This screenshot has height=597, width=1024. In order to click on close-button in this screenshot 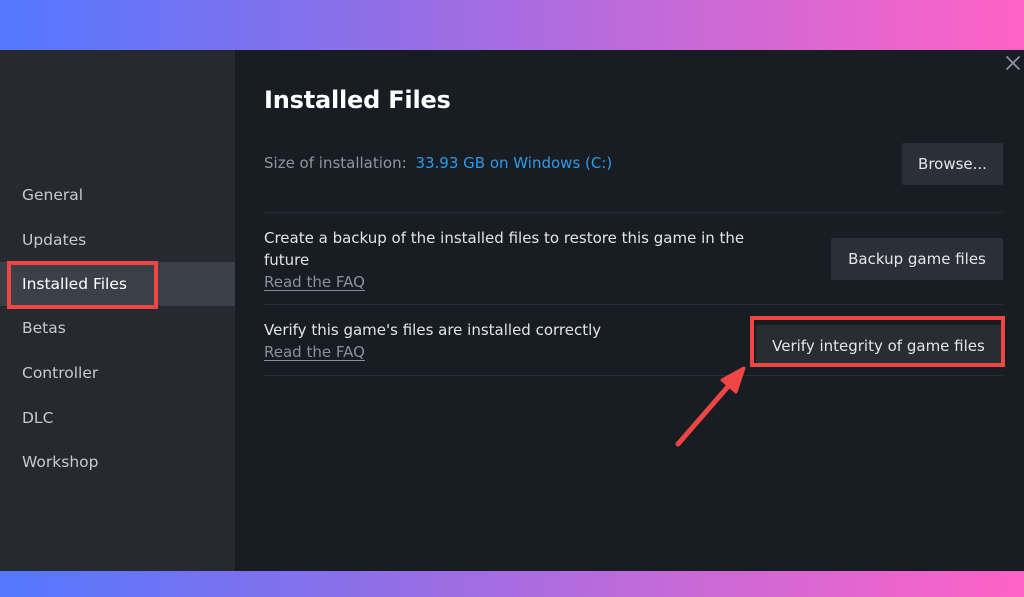, I will do `click(1013, 63)`.